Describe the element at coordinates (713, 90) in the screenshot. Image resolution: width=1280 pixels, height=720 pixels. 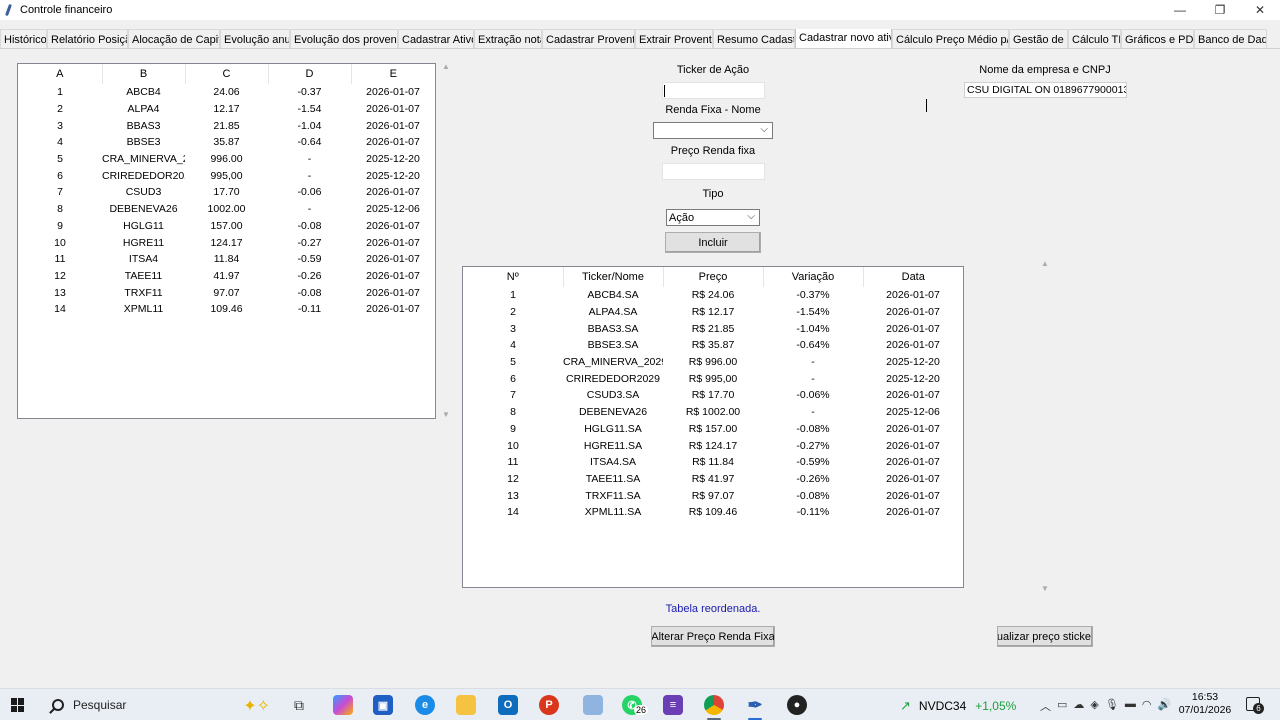
I see `ticker-input` at that location.